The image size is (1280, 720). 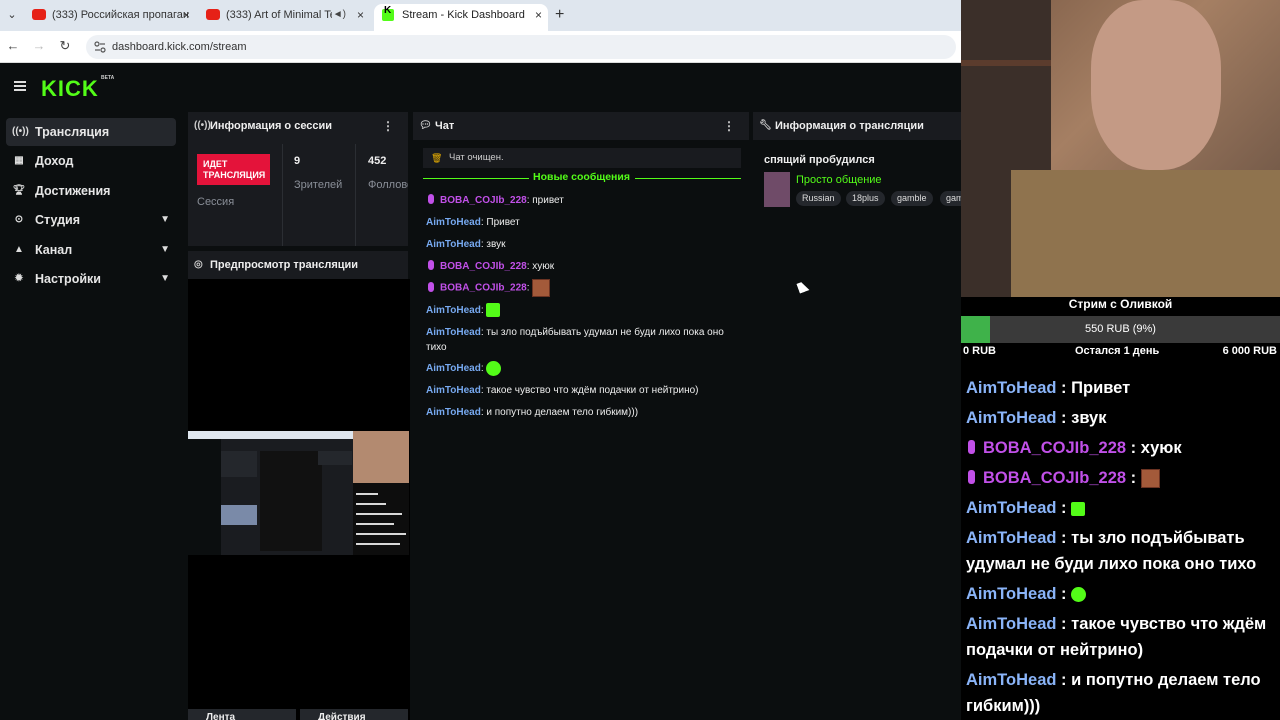 What do you see at coordinates (839, 180) in the screenshot?
I see `category-name: Просто общение` at bounding box center [839, 180].